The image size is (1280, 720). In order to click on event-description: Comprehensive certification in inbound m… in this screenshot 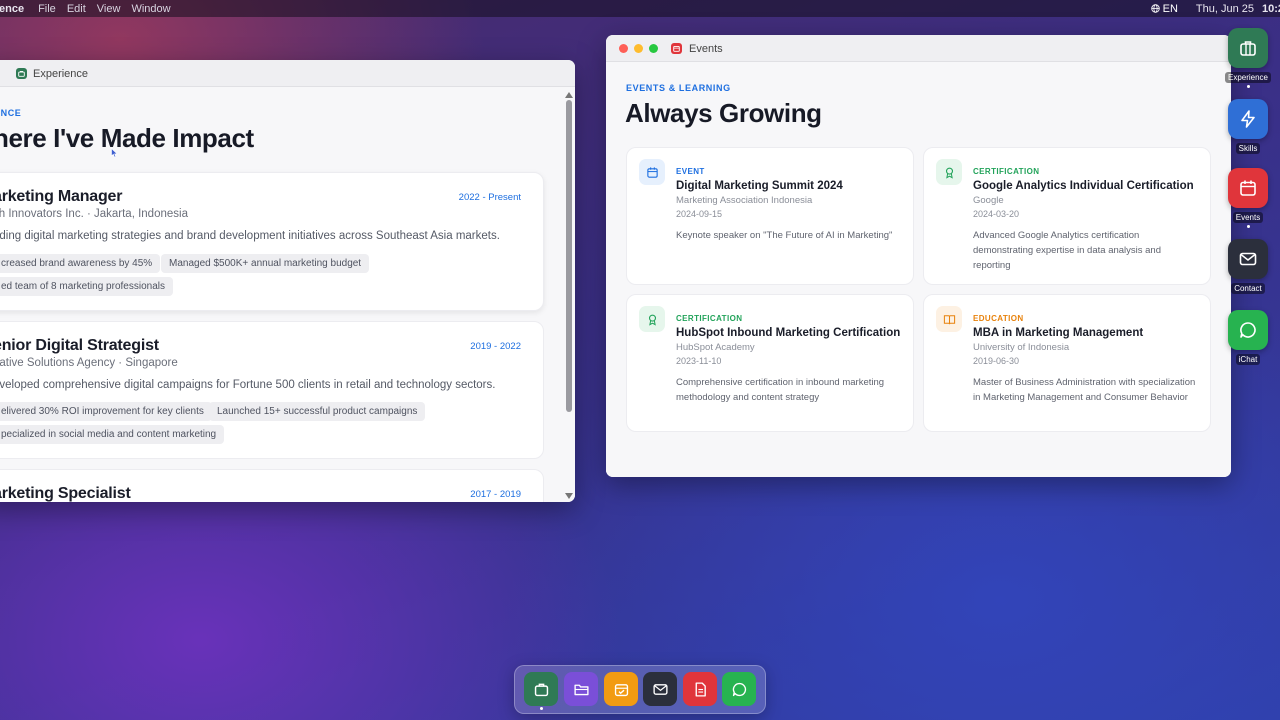, I will do `click(780, 390)`.